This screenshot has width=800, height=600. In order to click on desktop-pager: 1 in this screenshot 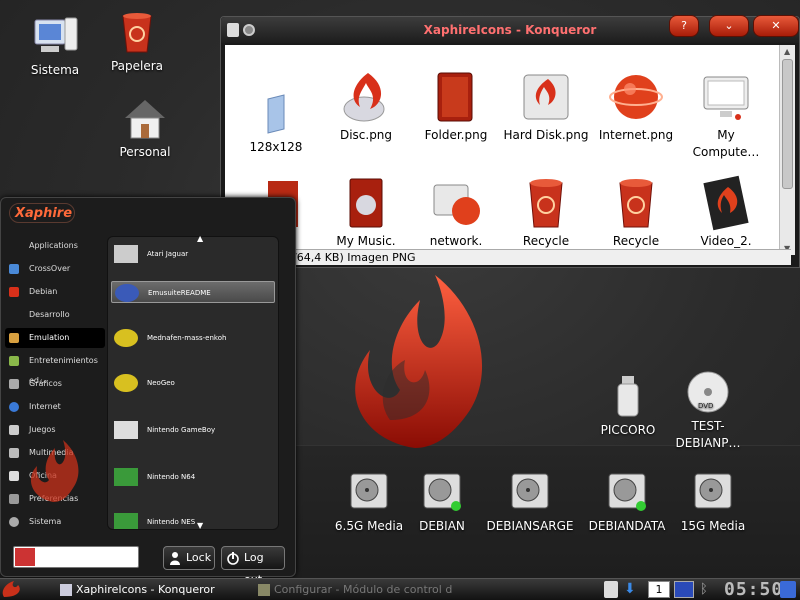, I will do `click(659, 589)`.